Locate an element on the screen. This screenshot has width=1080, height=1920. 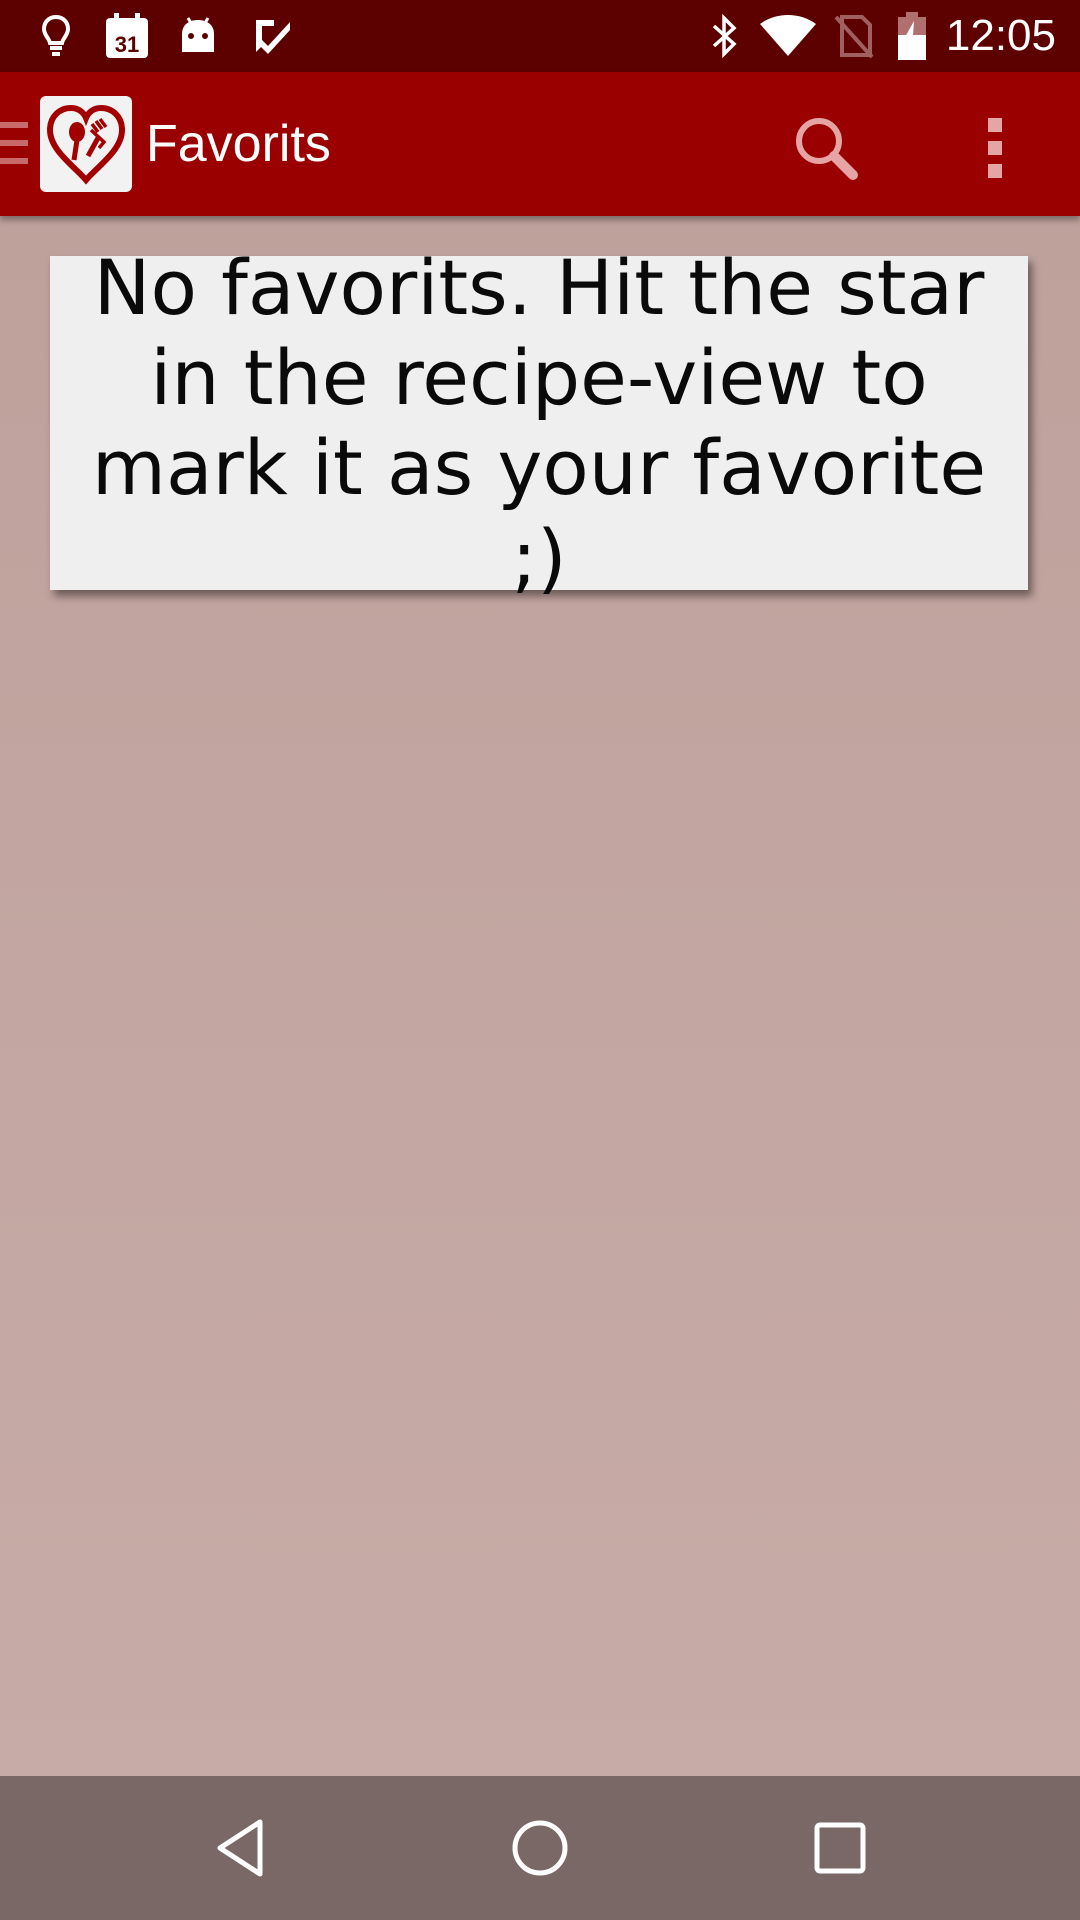
app-bar: Favorits is located at coordinates (540, 144).